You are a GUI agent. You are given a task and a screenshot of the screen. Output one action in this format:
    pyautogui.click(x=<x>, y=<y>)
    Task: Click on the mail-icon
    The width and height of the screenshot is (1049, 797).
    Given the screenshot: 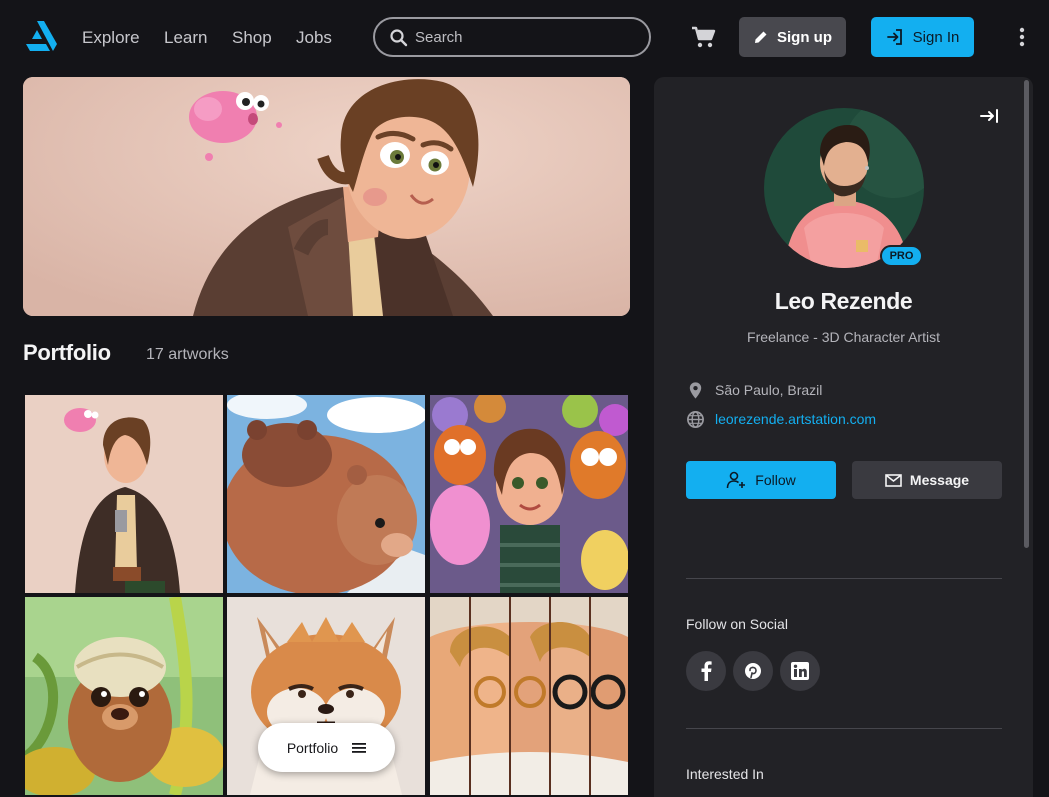 What is the action you would take?
    pyautogui.click(x=893, y=480)
    